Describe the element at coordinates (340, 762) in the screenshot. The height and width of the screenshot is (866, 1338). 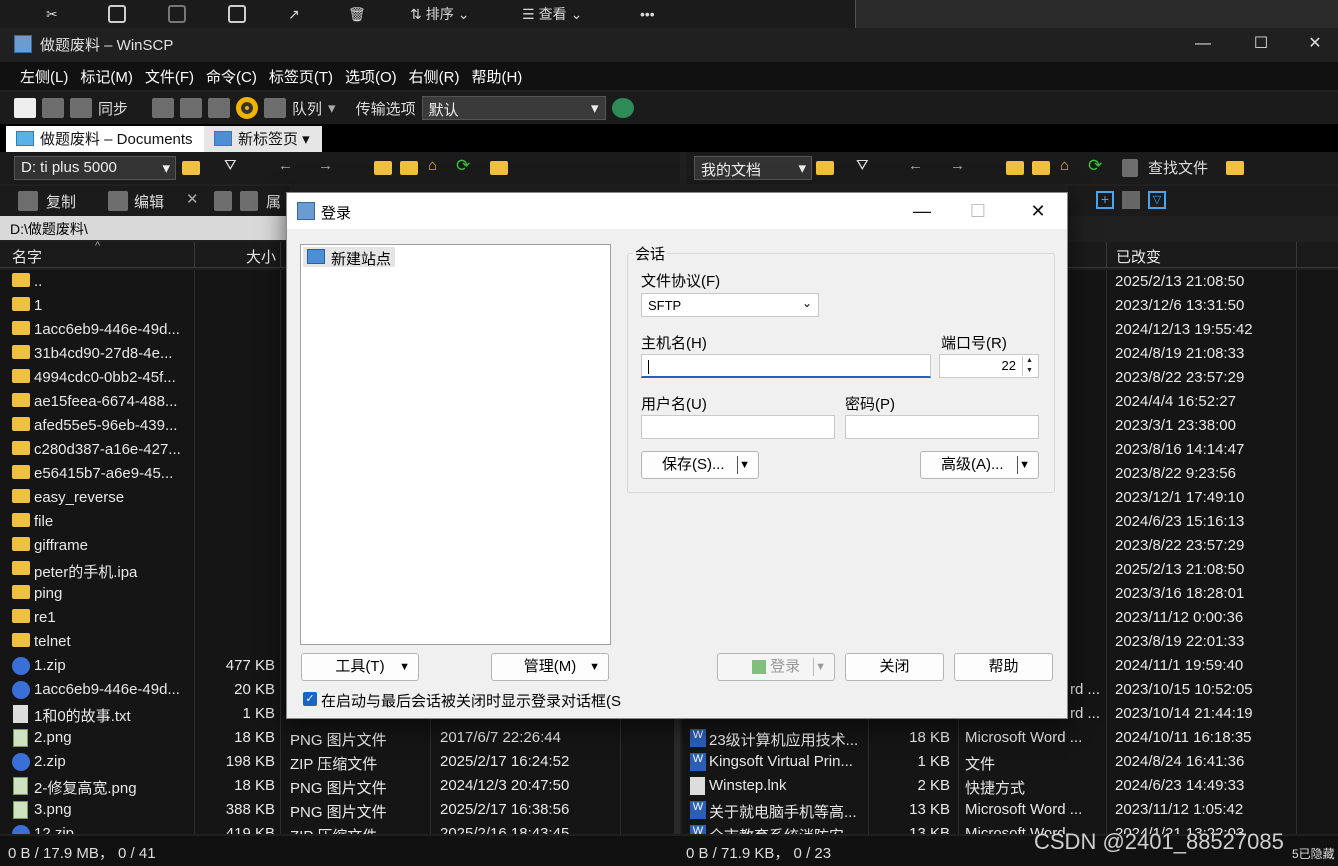
I see `table-row: 2.zip 198 KB ZIP 压缩文件 2025/2/17 16:24:52` at that location.